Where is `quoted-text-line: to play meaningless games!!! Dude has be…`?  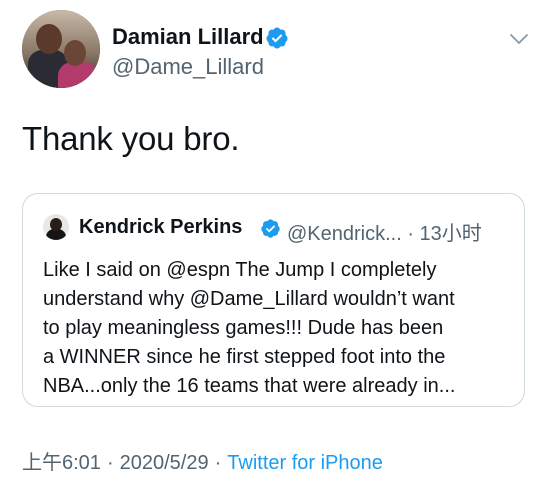
quoted-text-line: to play meaningless games!!! Dude has be… is located at coordinates (243, 328).